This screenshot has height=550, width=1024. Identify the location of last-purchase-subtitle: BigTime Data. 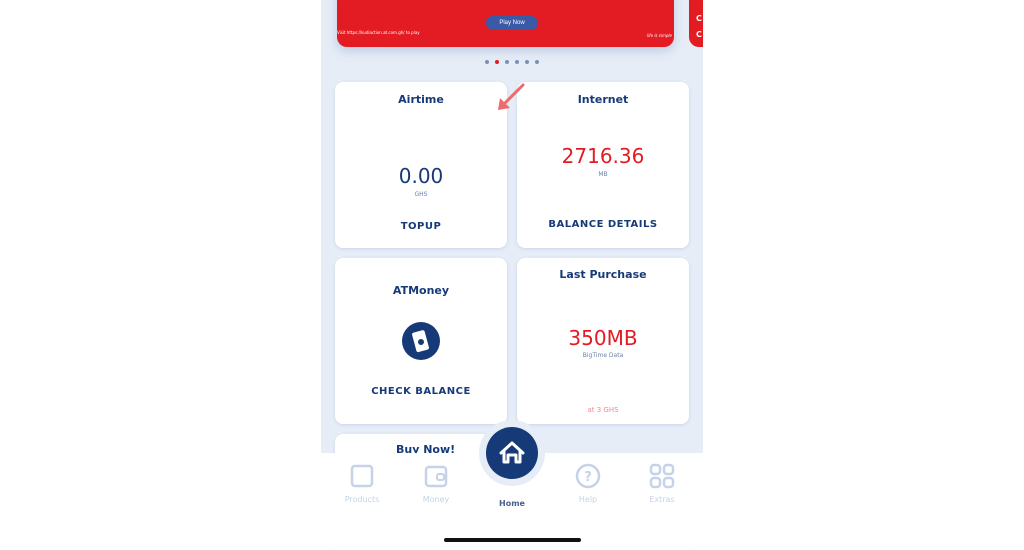
(603, 355).